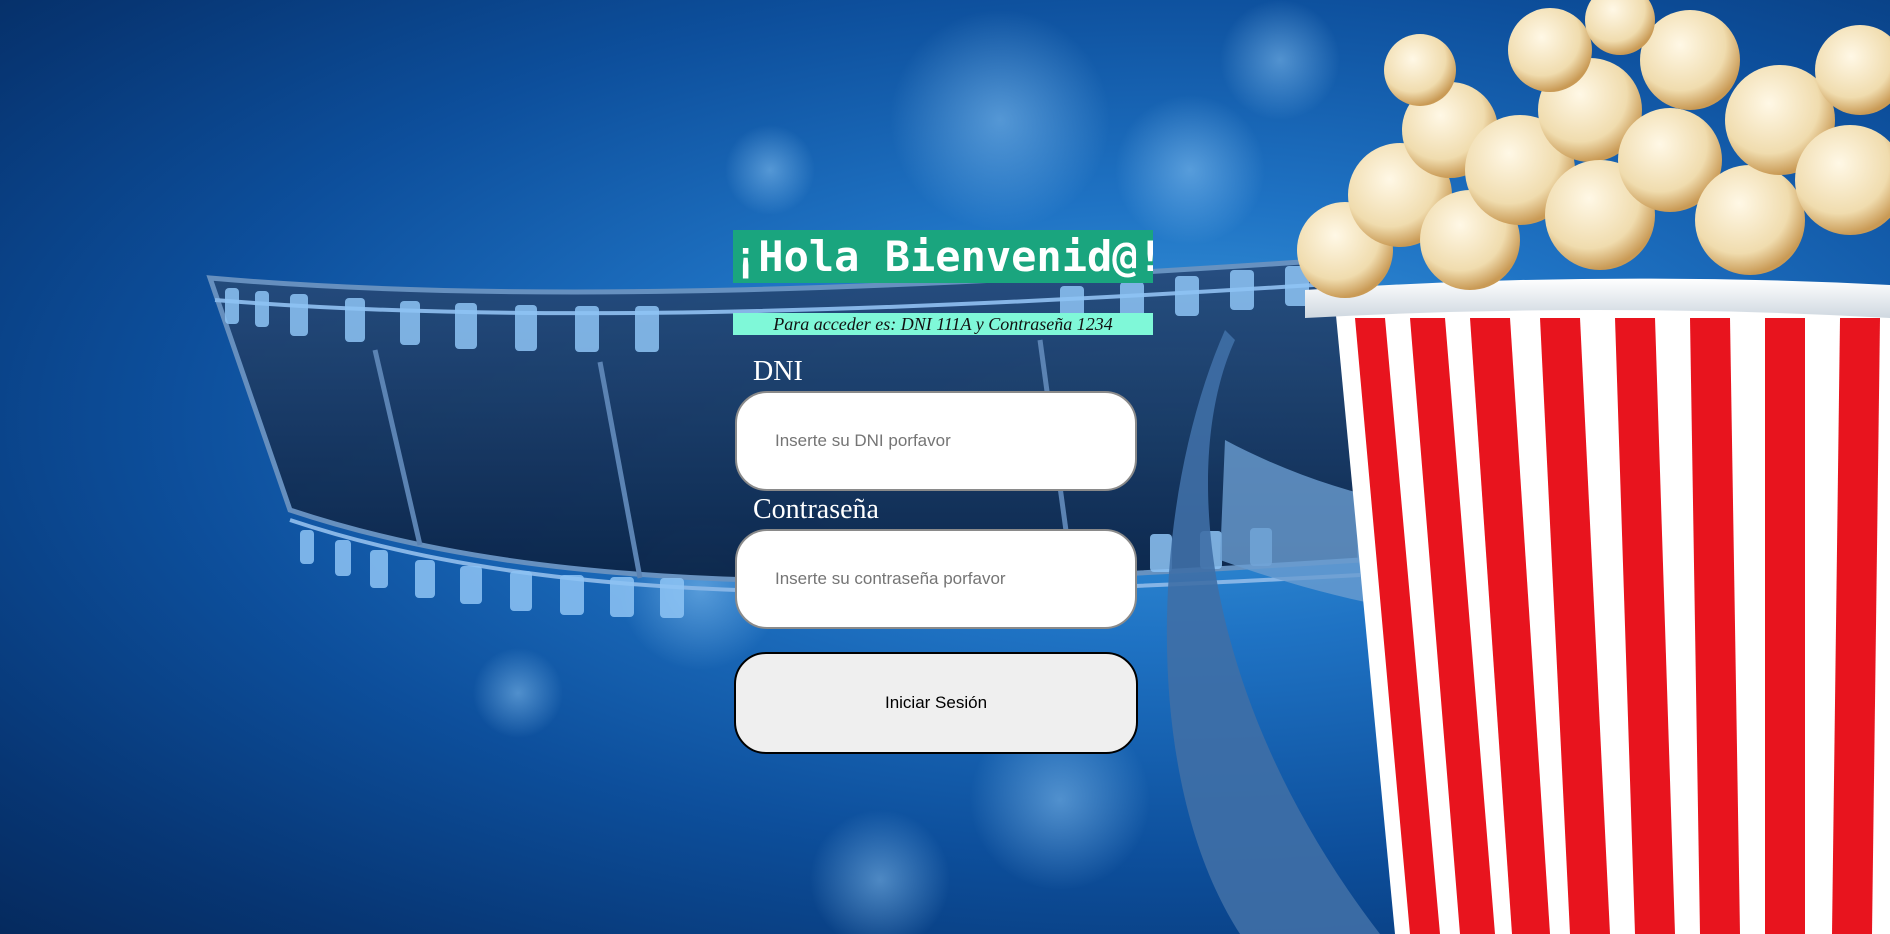 The height and width of the screenshot is (934, 1890). What do you see at coordinates (816, 509) in the screenshot?
I see `password-label: Contraseña` at bounding box center [816, 509].